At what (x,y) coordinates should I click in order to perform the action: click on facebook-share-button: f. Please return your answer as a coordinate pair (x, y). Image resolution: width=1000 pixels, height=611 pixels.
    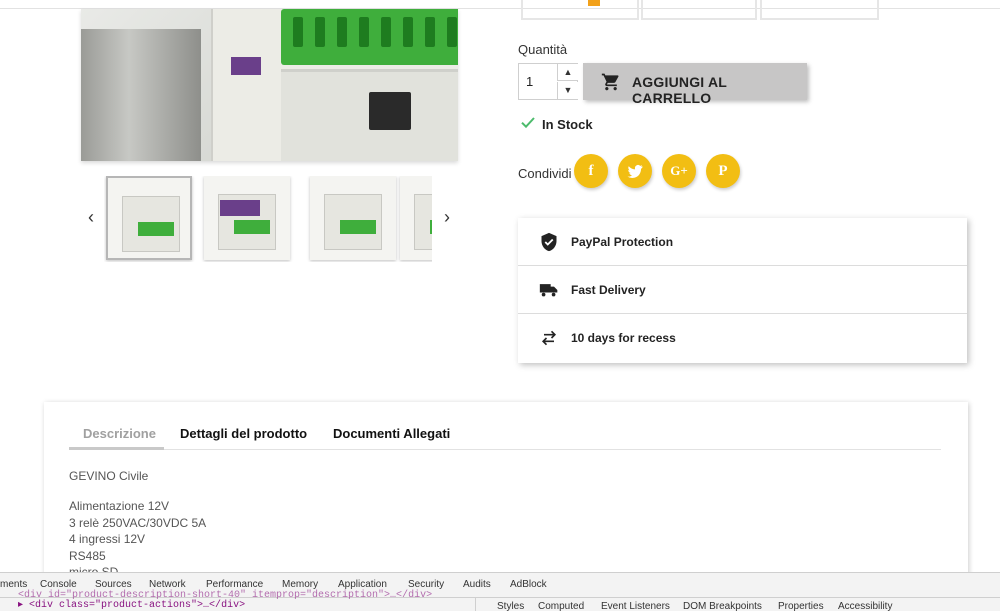
    Looking at the image, I should click on (591, 171).